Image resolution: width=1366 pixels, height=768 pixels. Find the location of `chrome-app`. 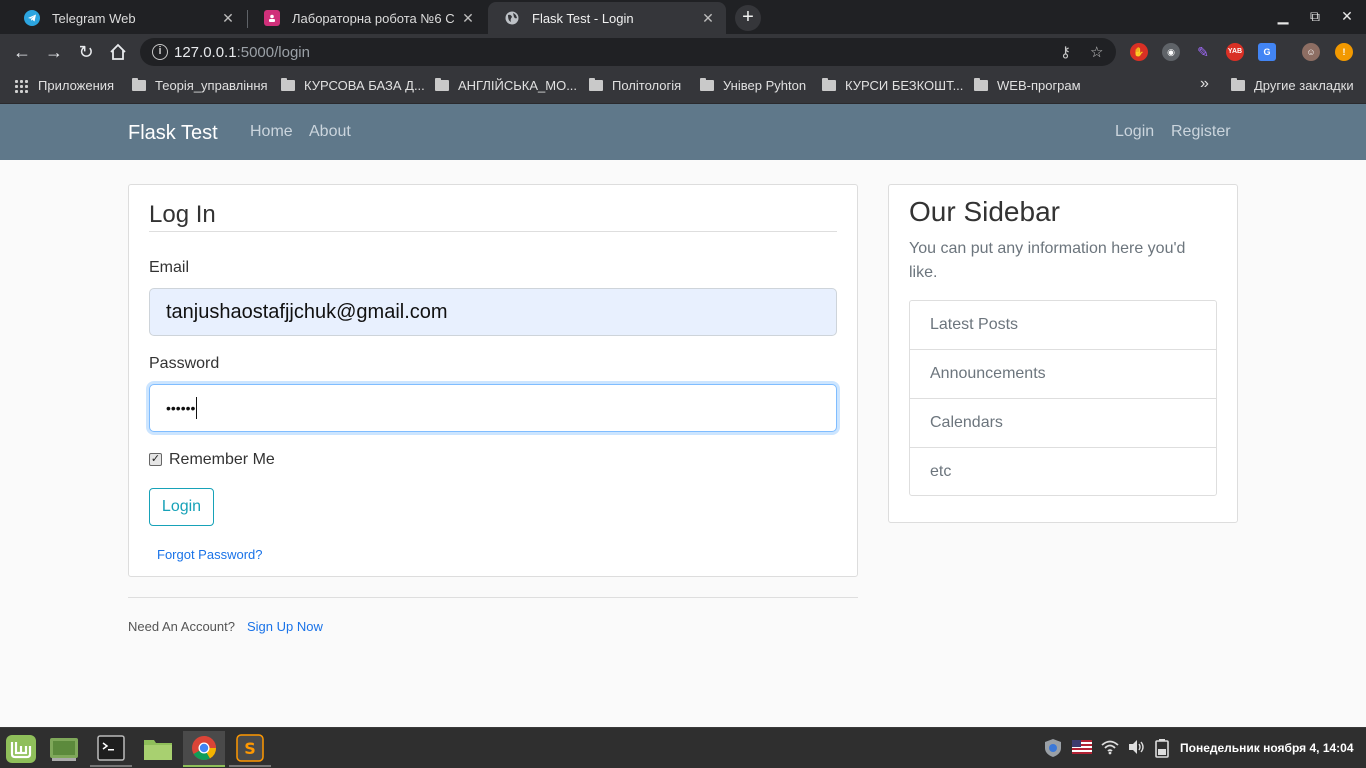

chrome-app is located at coordinates (204, 749).